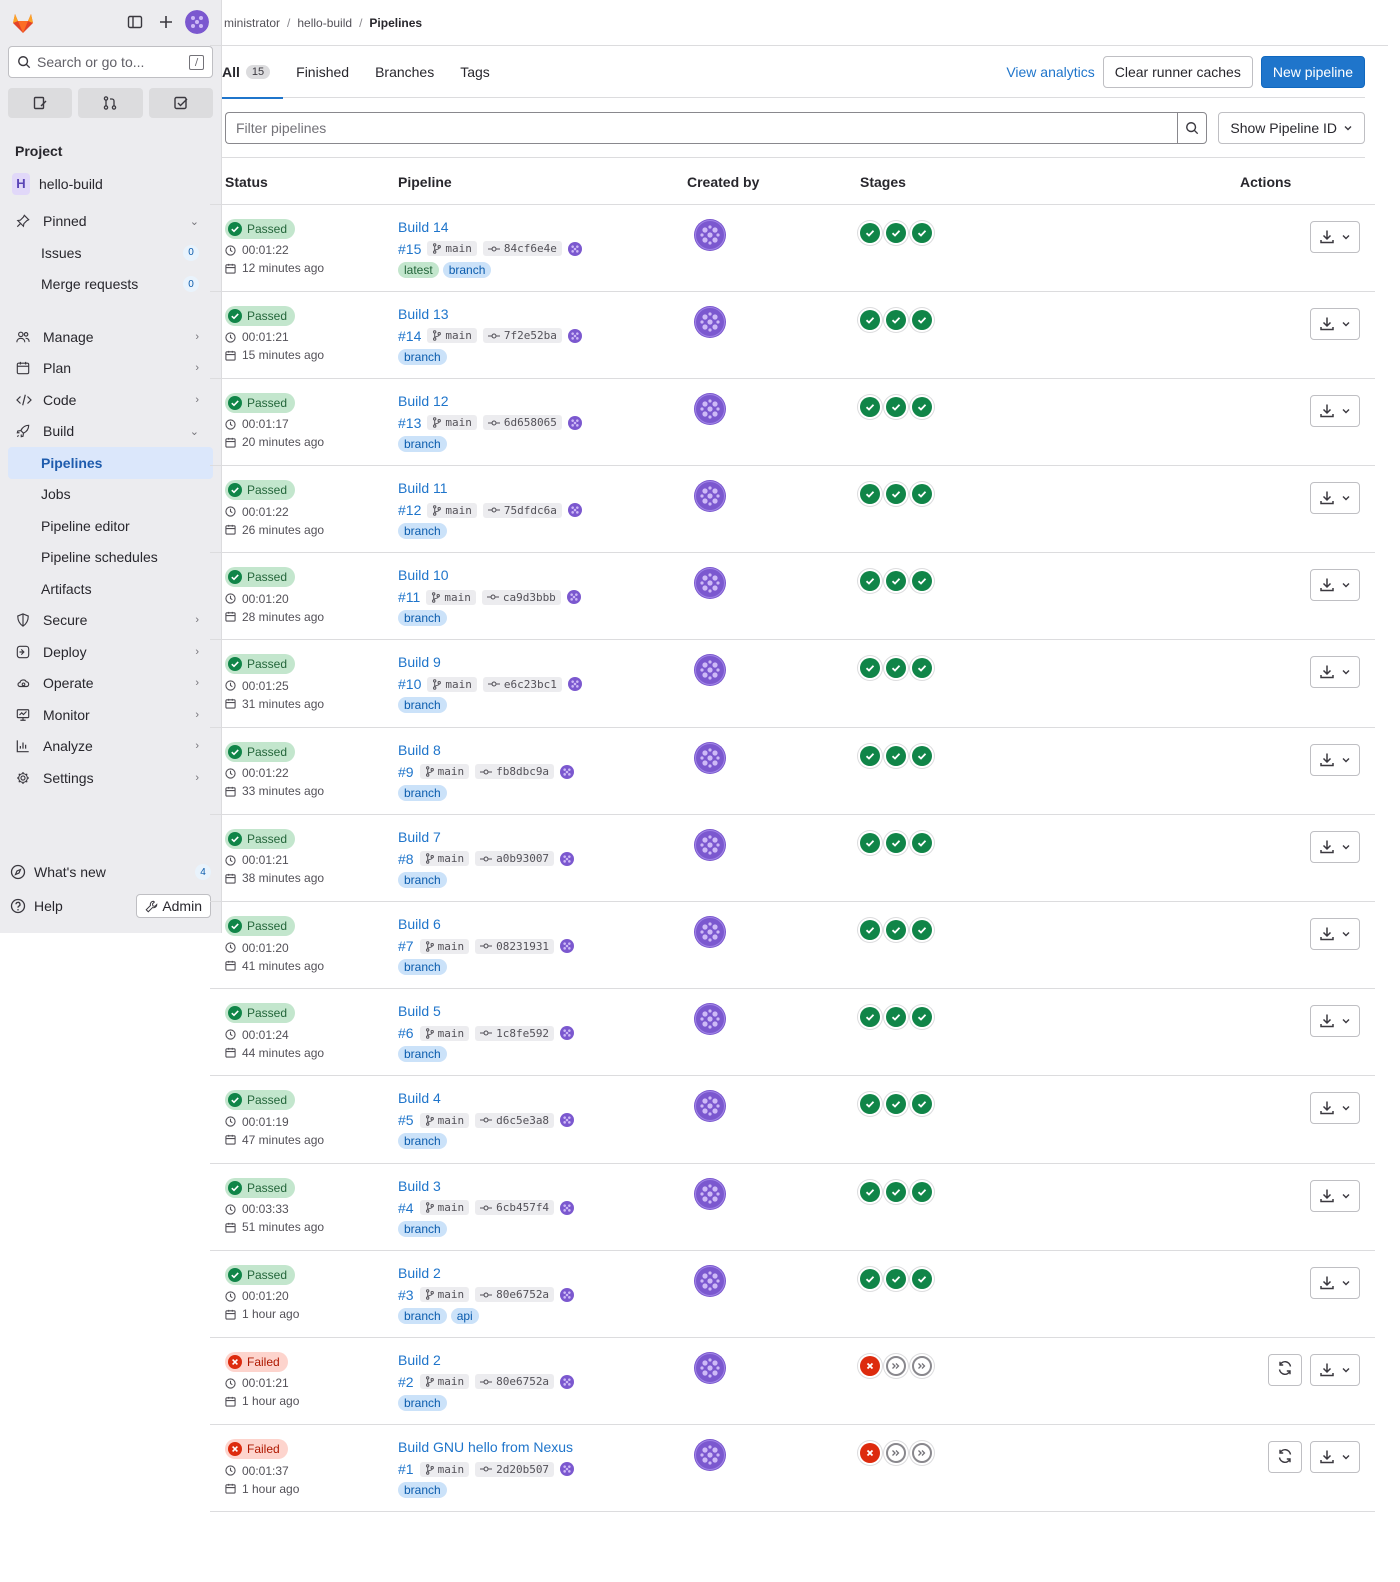 This screenshot has width=1400, height=1582. What do you see at coordinates (395, 23) in the screenshot?
I see `breadcrumb-item-current: Pipelines` at bounding box center [395, 23].